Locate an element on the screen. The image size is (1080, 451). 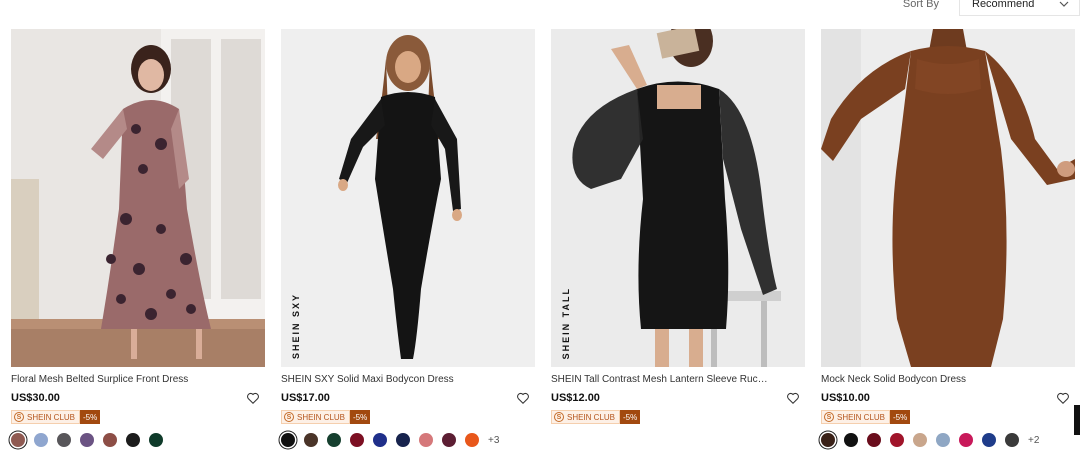
sort-value: Recommend is located at coordinates (1003, 5).